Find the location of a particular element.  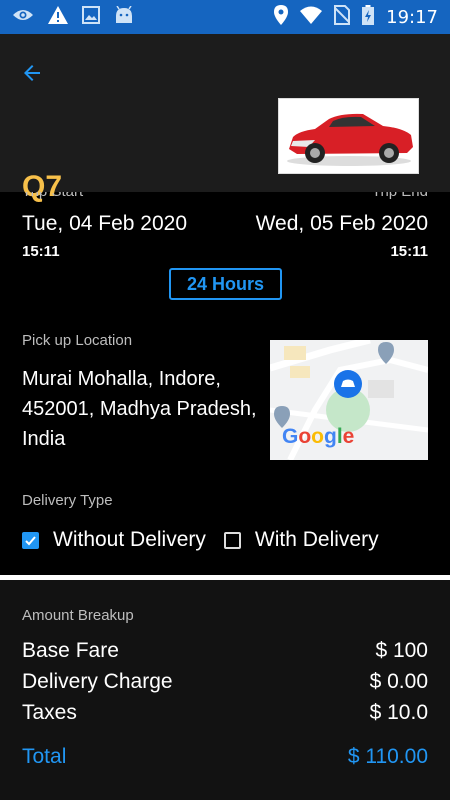

amount-item-value: $ 10.0 is located at coordinates (398, 712).